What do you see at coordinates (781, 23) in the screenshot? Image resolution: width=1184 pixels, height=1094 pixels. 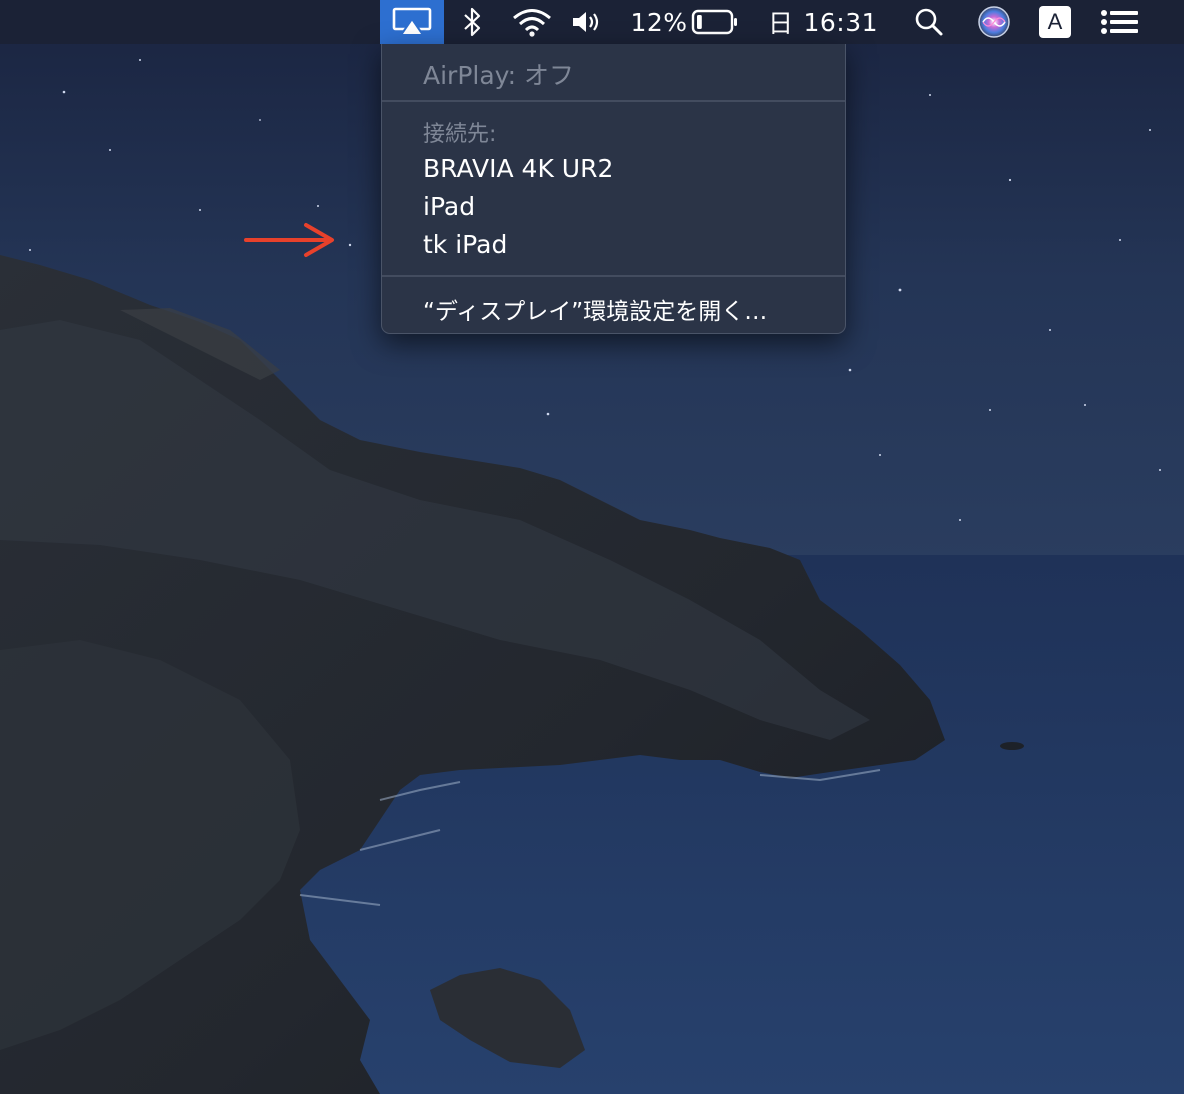 I see `clock-day: 日` at bounding box center [781, 23].